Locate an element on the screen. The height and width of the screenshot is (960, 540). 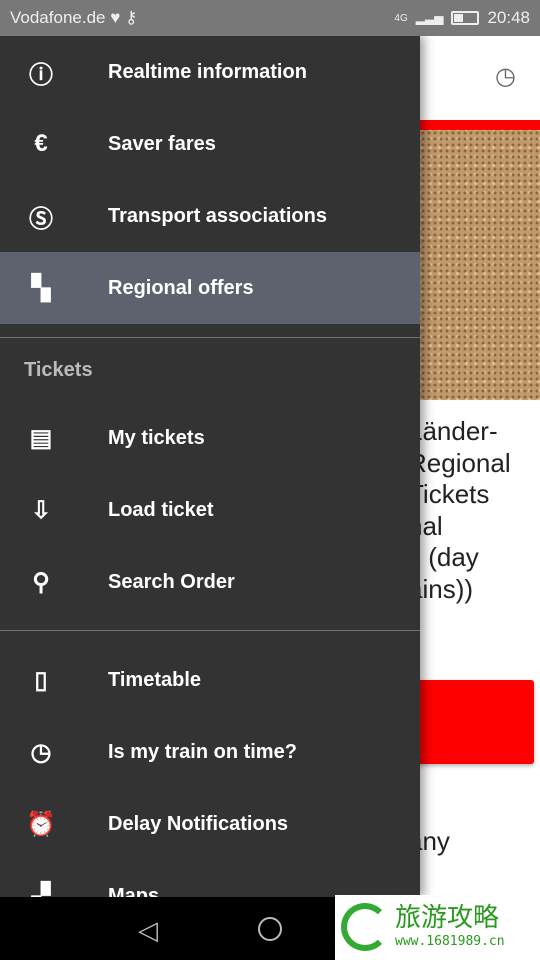
divider is located at coordinates (210, 630).